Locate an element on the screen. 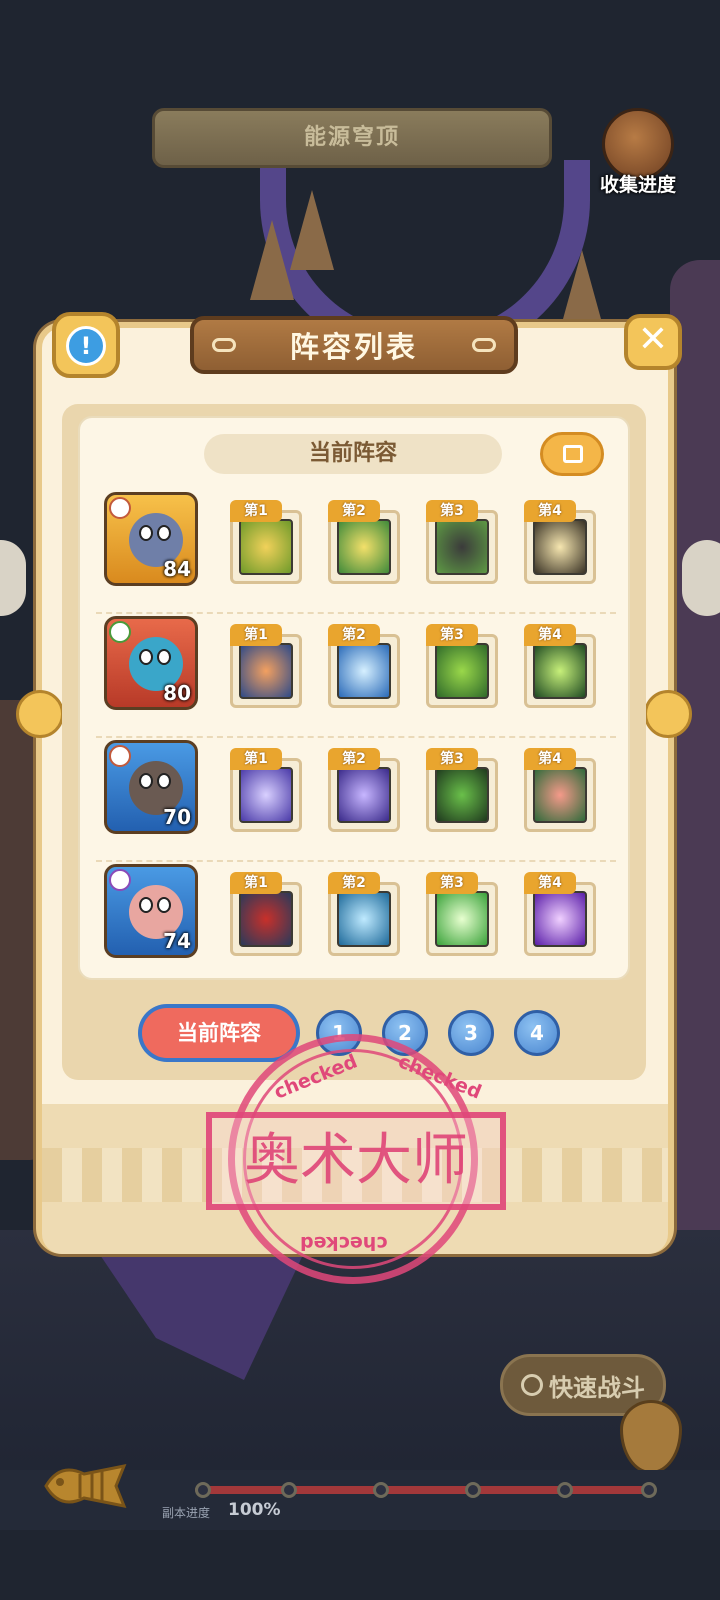  tab-lineup-3: 3 is located at coordinates (471, 1033).